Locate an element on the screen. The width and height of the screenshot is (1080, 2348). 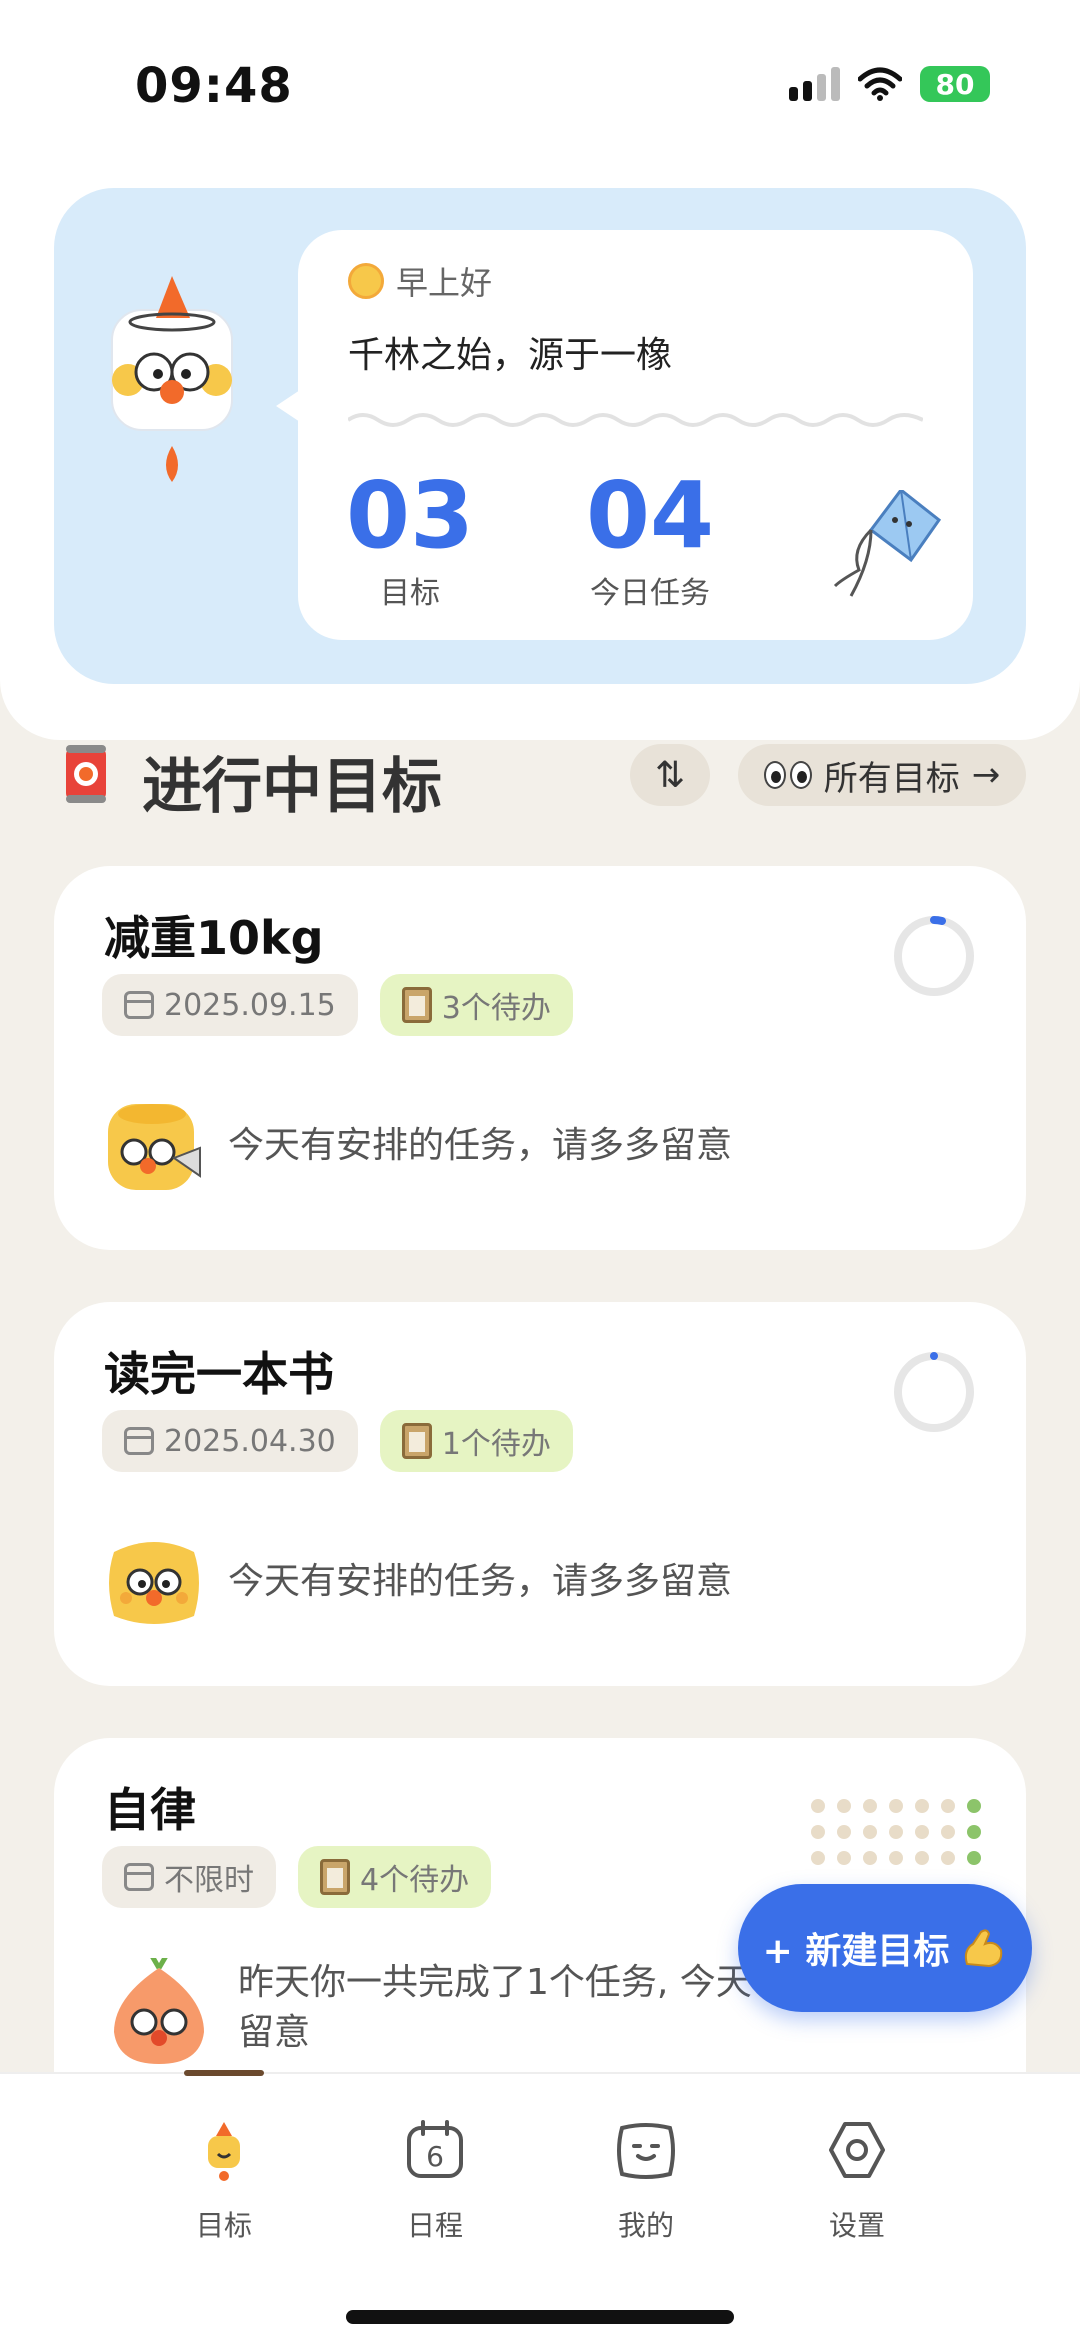
calendar-6-icon: 6 is located at coordinates (435, 2149).